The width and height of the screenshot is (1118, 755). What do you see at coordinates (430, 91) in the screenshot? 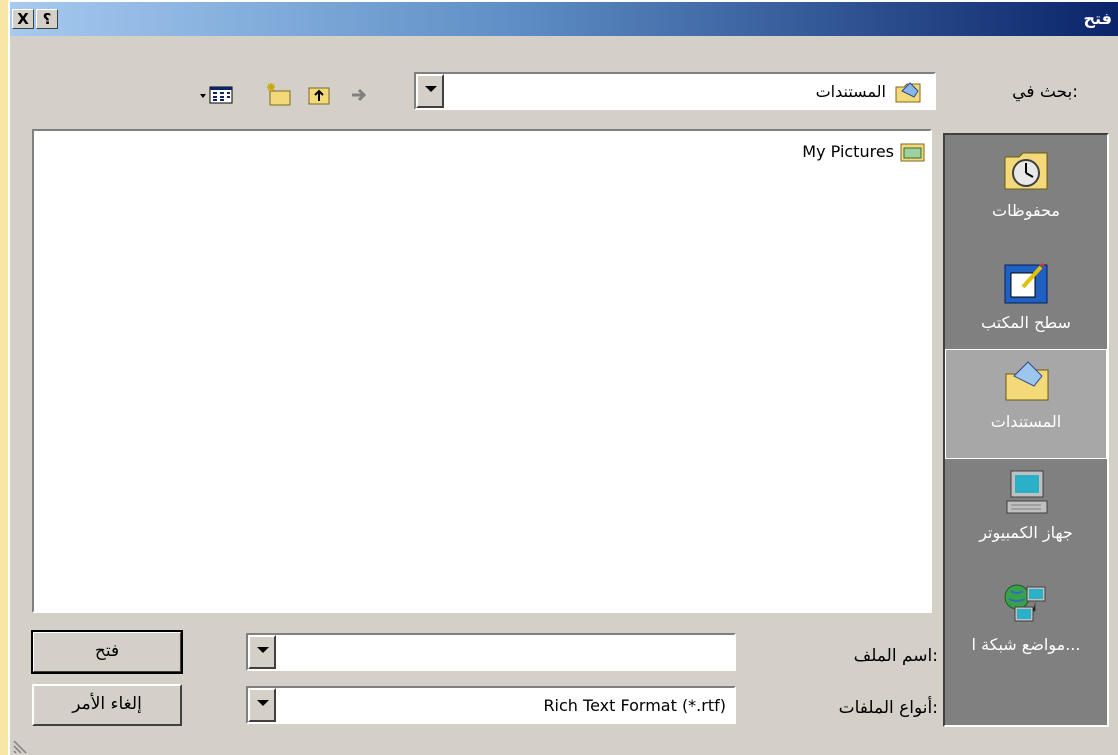
I see `look-in-dropdown-button` at bounding box center [430, 91].